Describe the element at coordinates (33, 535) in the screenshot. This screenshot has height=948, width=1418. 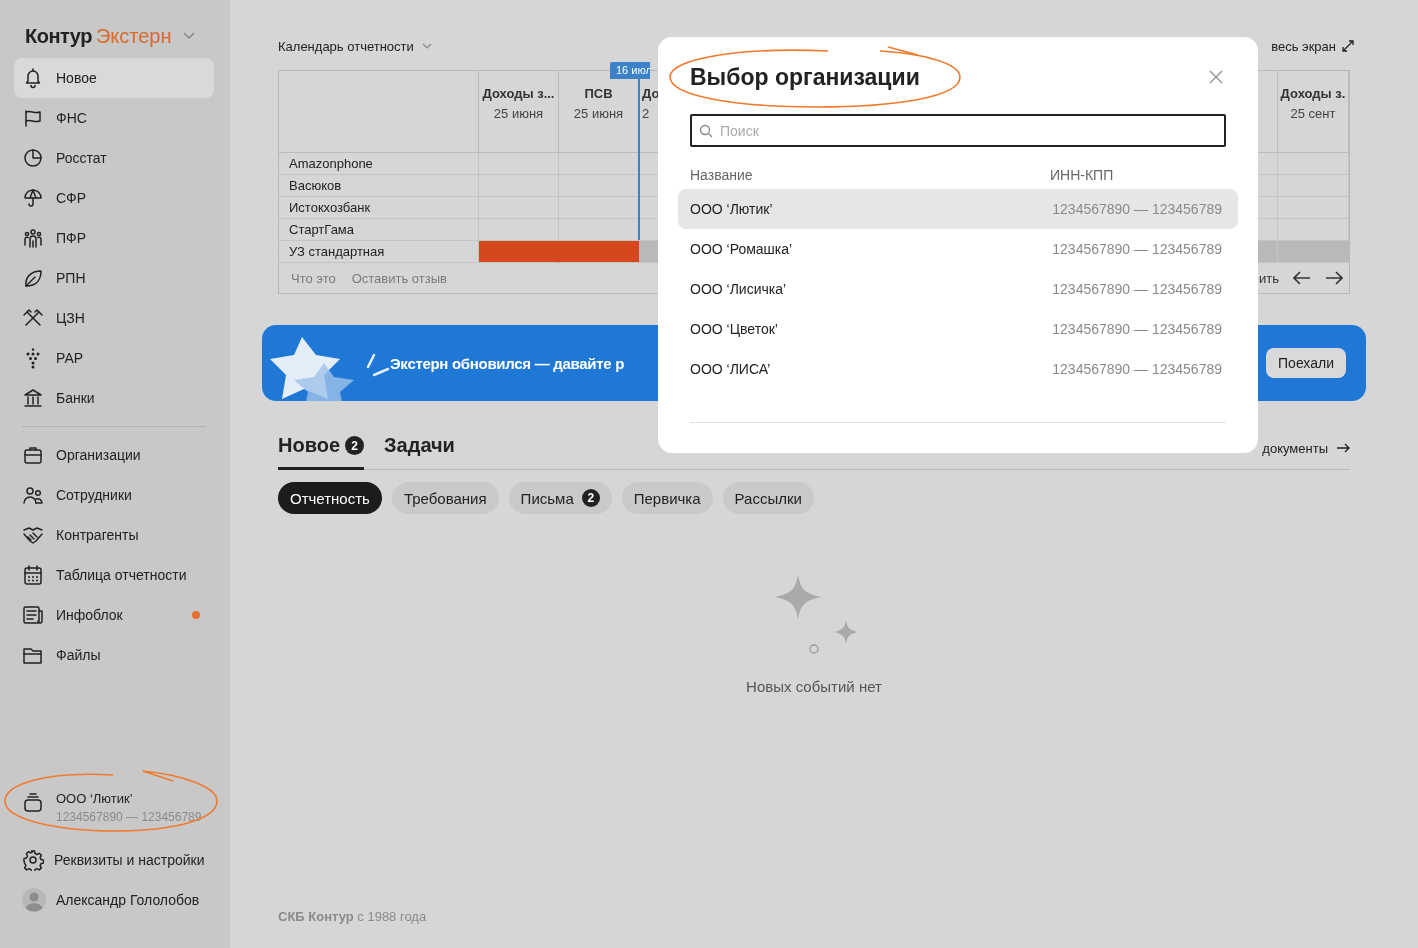
I see `handshake-icon` at that location.